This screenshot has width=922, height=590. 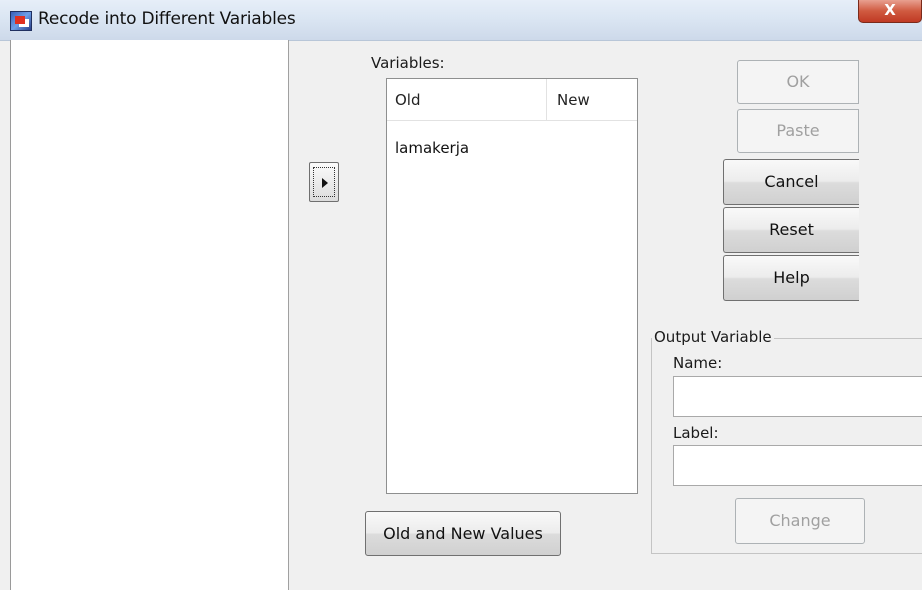 I want to click on paste-button: Paste, so click(x=798, y=131).